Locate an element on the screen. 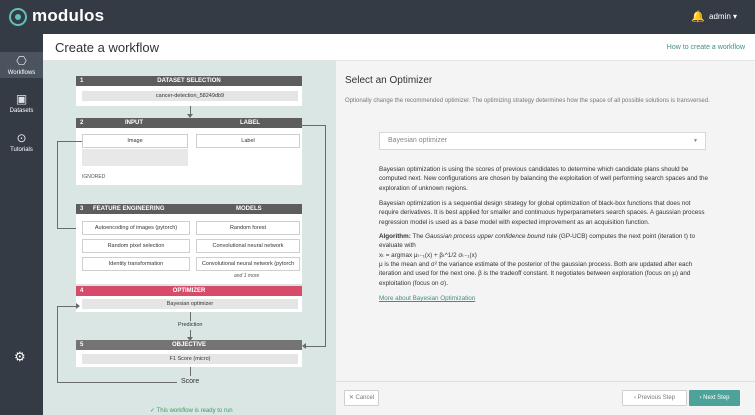 The height and width of the screenshot is (415, 755). step-number: 2 is located at coordinates (82, 123).